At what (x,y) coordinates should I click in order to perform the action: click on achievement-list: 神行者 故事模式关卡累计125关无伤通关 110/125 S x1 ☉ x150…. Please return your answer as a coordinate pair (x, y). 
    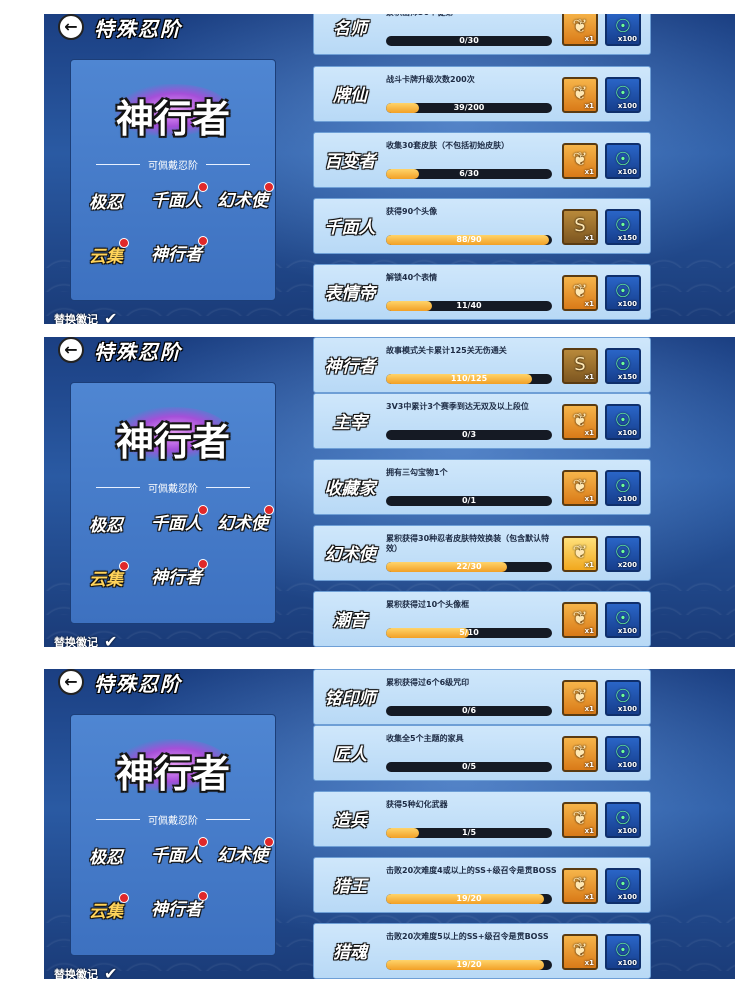
    Looking at the image, I should click on (482, 492).